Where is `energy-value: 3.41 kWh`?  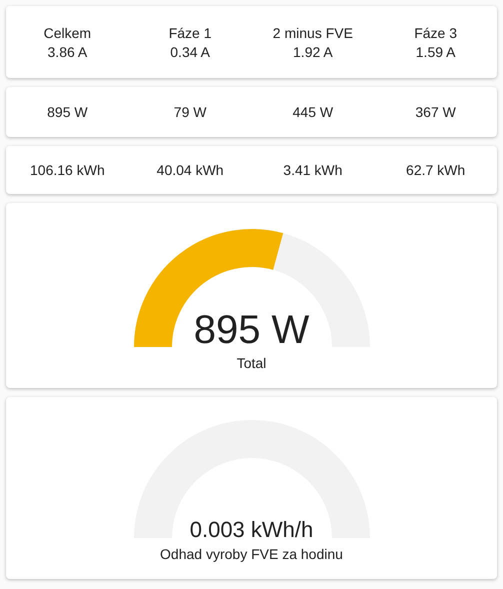
energy-value: 3.41 kWh is located at coordinates (313, 170).